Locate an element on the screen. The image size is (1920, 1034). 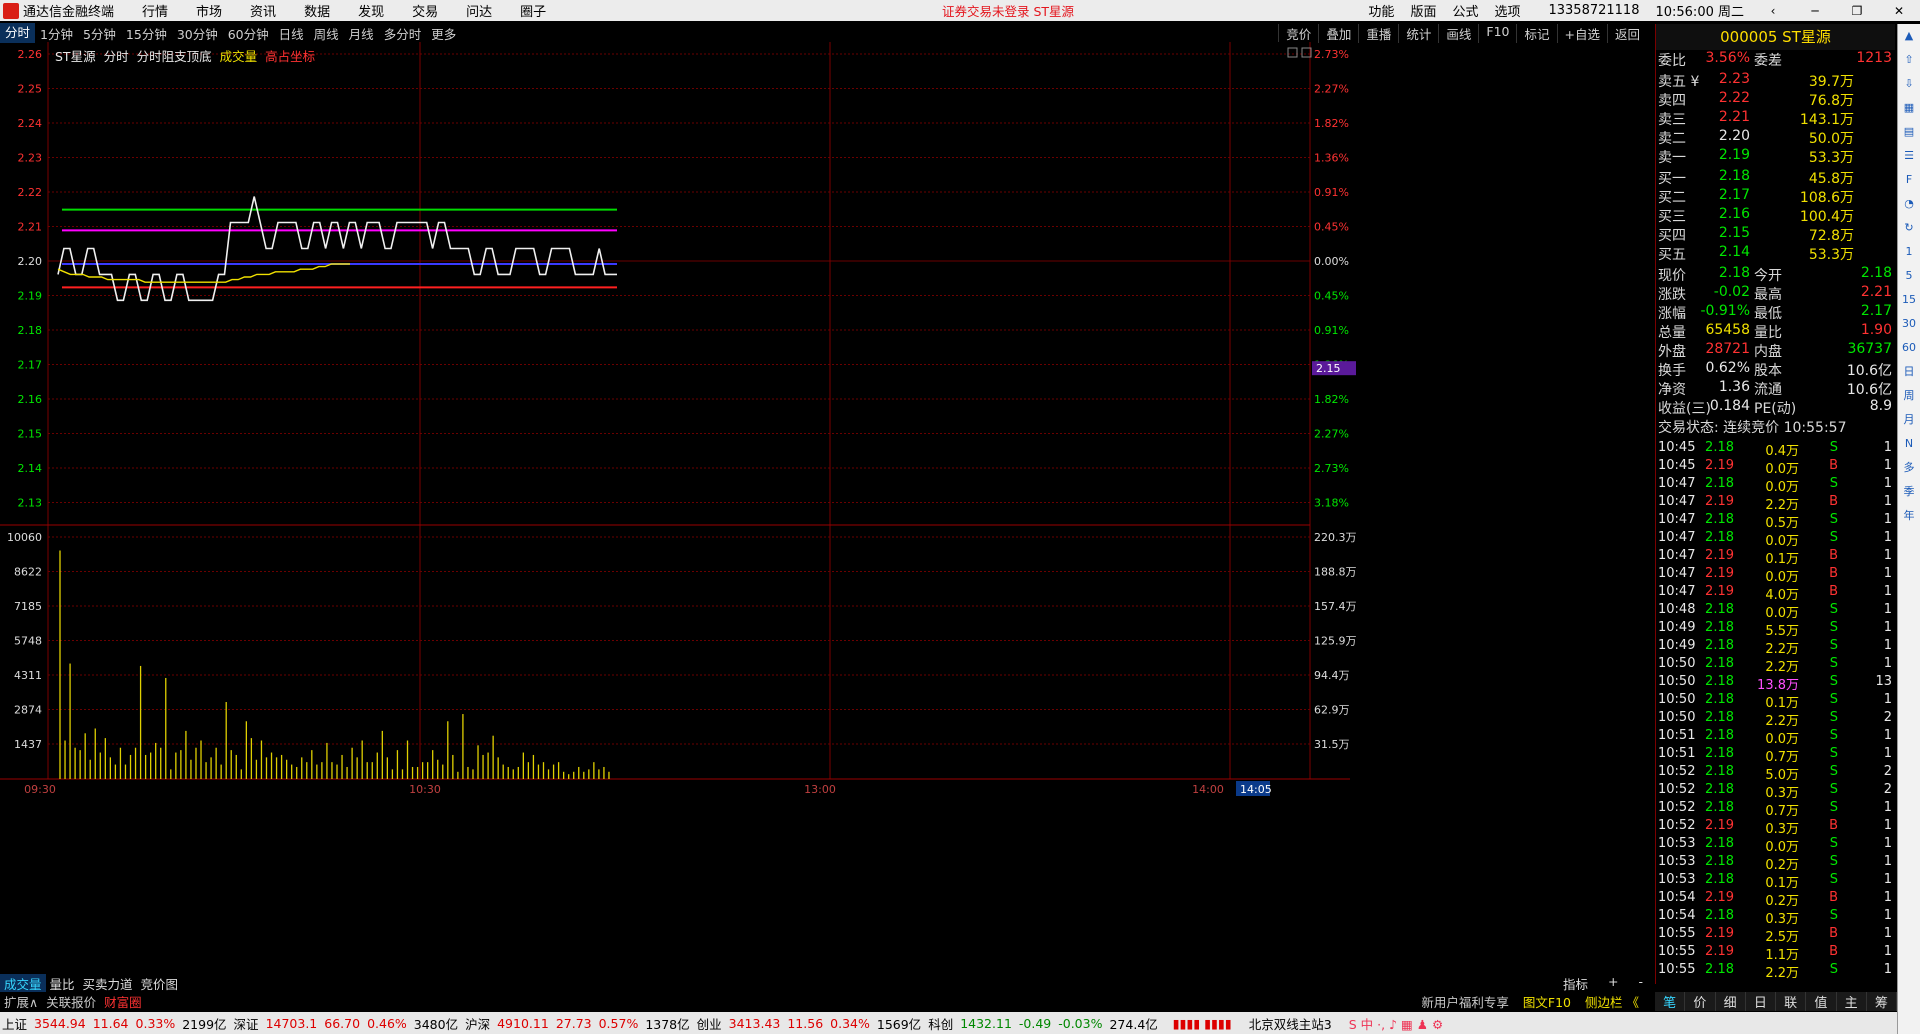
login-notice: 证券交易未登录 ST星源 is located at coordinates (1008, 10).